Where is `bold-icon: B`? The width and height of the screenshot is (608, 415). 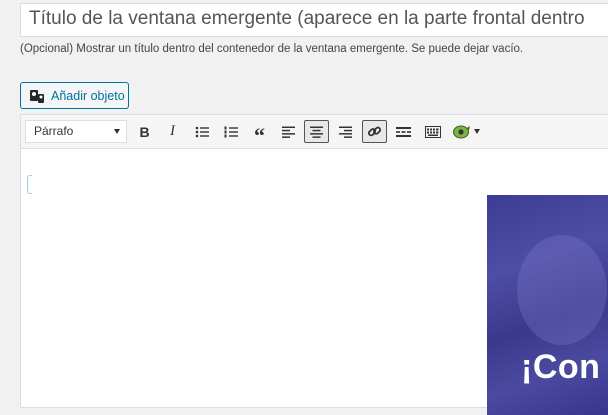
bold-icon: B is located at coordinates (144, 131).